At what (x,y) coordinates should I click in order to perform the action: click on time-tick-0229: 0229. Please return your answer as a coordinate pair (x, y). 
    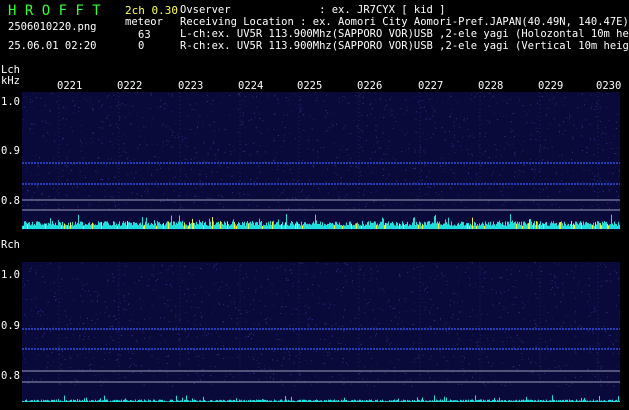
    Looking at the image, I should click on (551, 86).